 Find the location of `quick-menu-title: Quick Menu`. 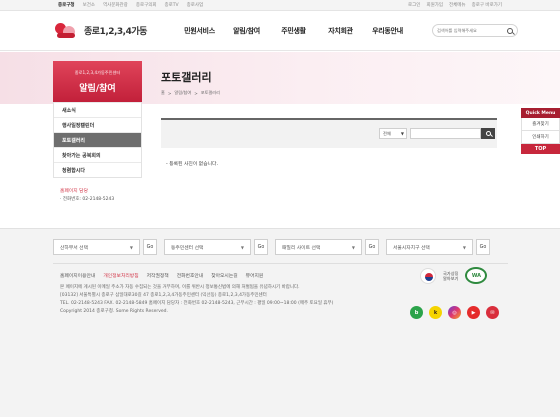

quick-menu-title: Quick Menu is located at coordinates (540, 113).